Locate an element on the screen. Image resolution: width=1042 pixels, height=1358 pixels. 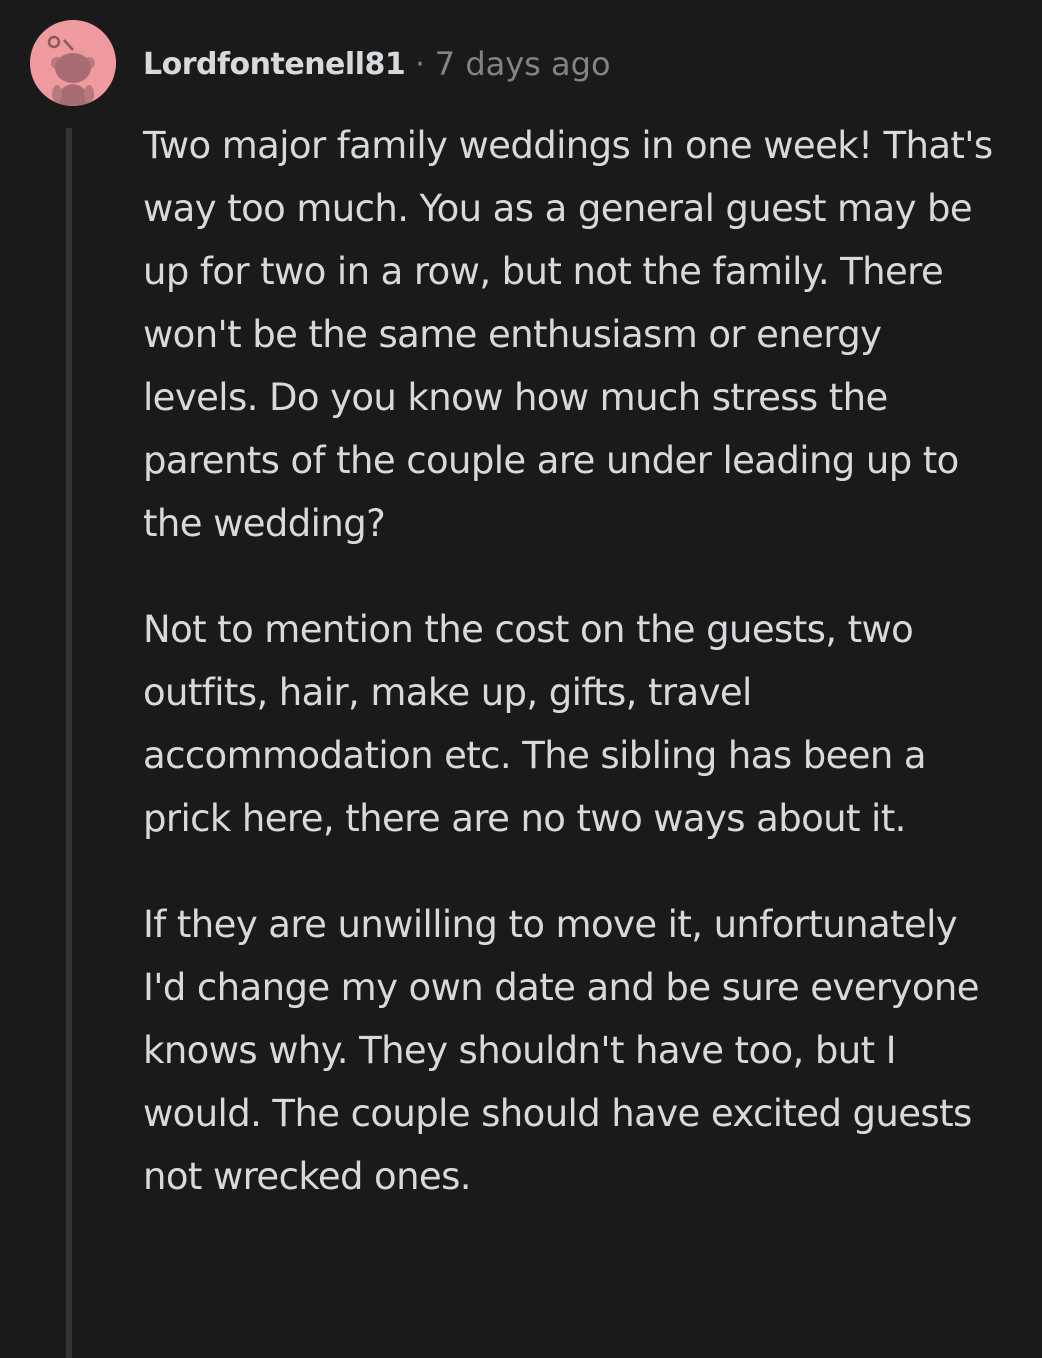
username-link: Lordfontenell81 is located at coordinates (274, 64).